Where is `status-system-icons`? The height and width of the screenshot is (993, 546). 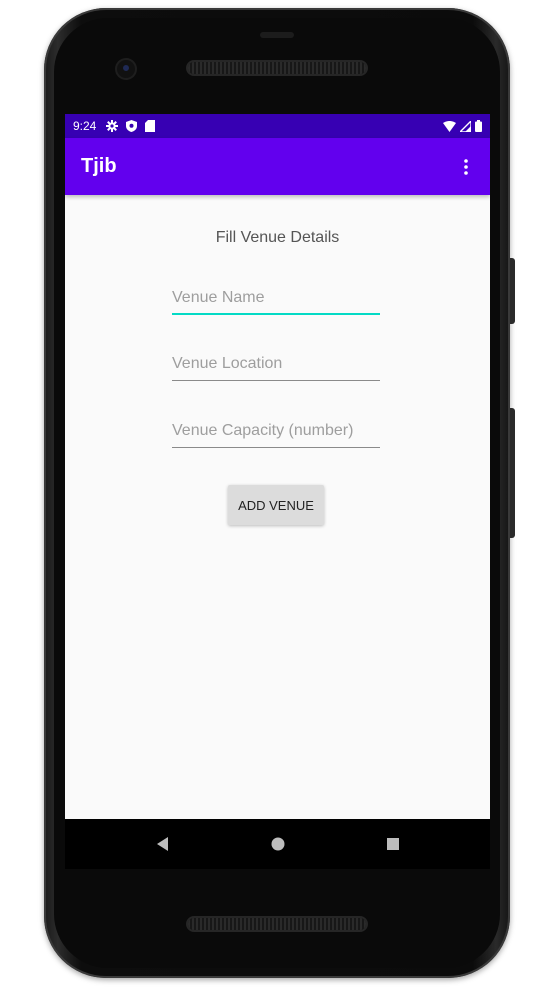
status-system-icons is located at coordinates (462, 126).